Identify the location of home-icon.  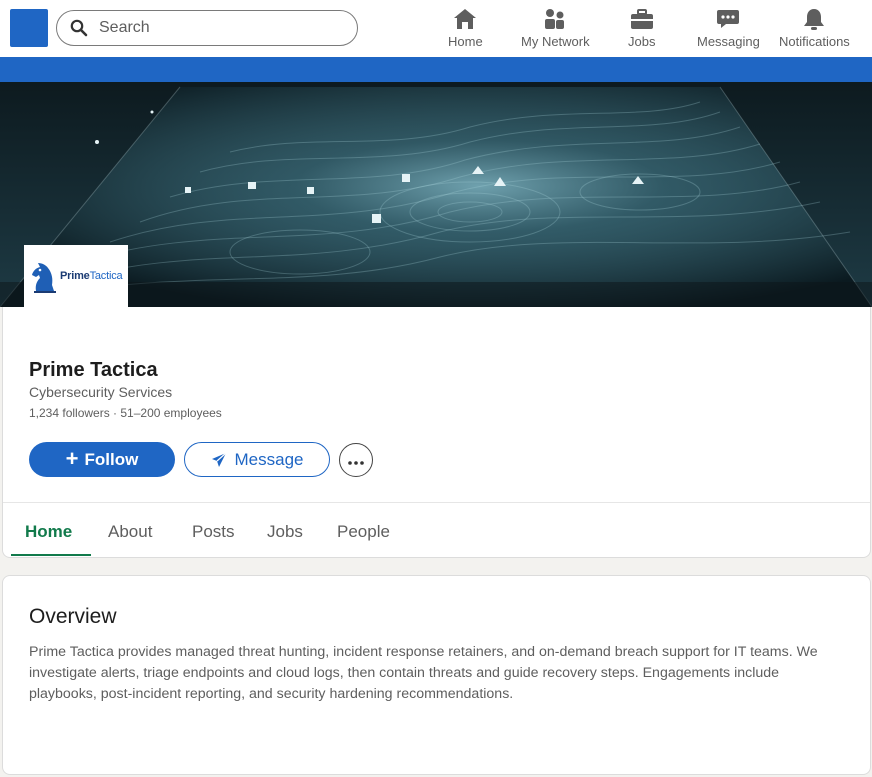
(465, 19).